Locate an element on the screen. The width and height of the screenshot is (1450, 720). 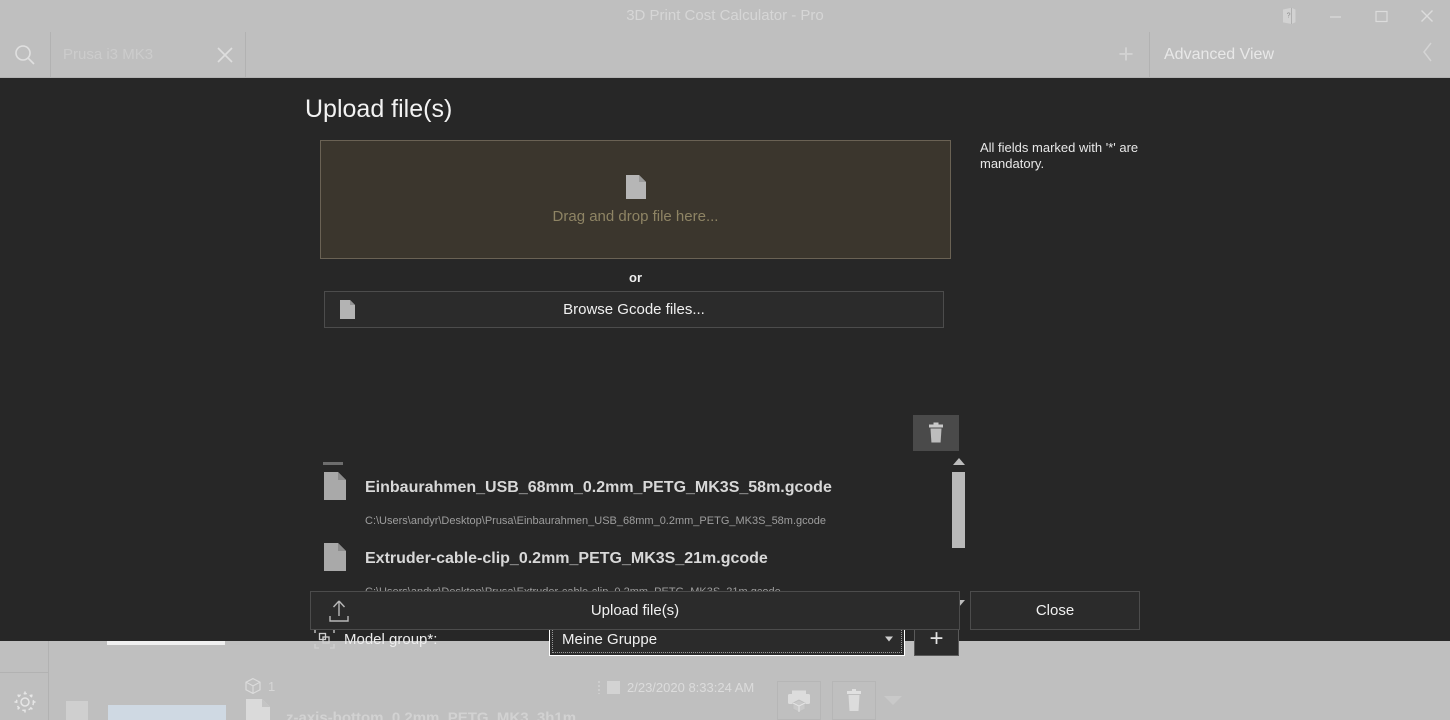
row-progress-bar is located at coordinates (167, 712).